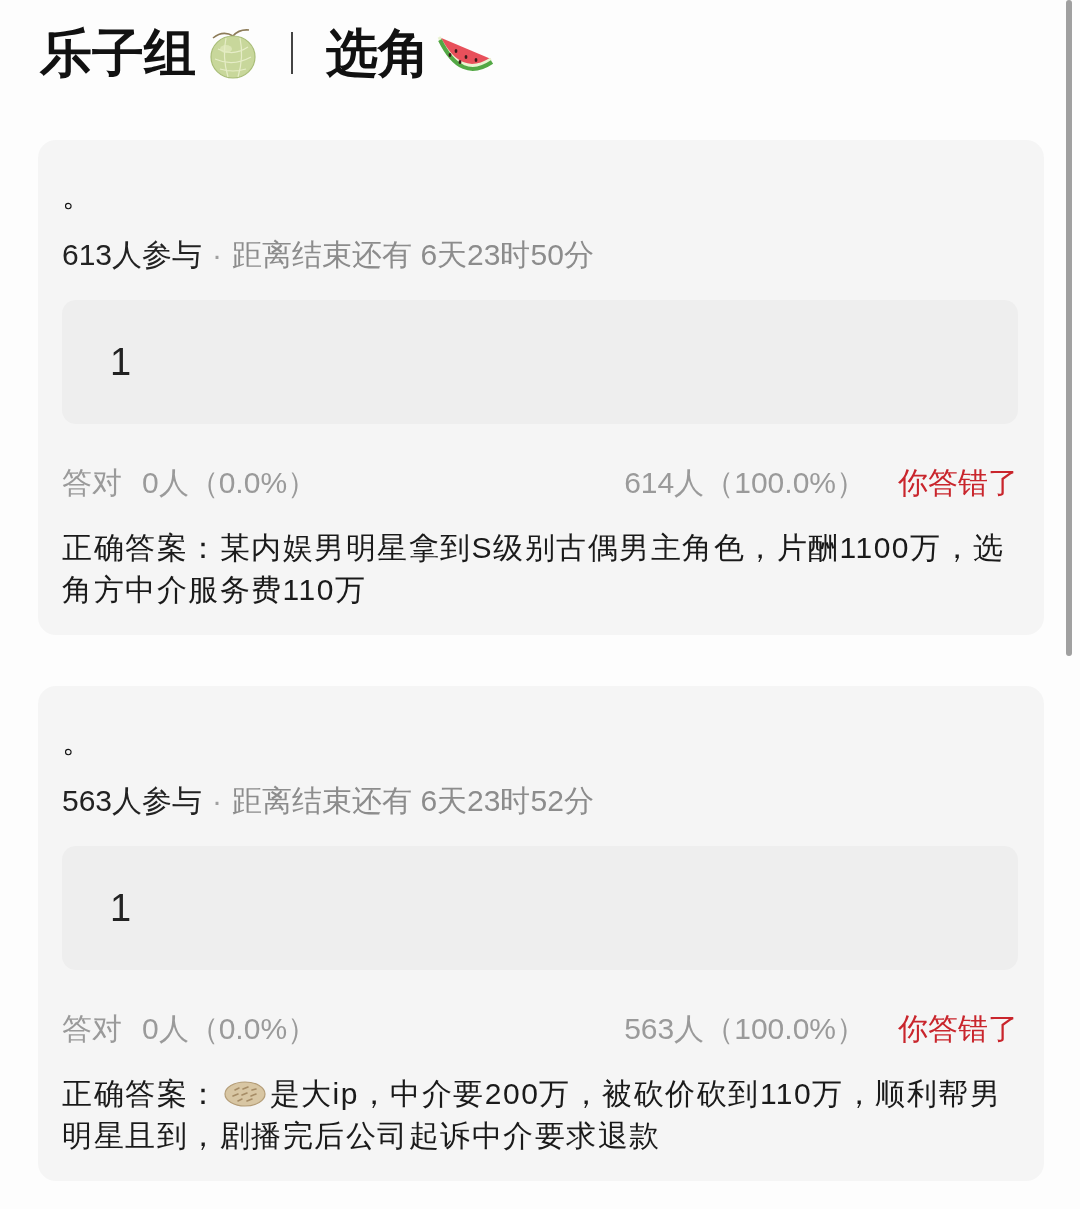 This screenshot has width=1080, height=1209. I want to click on deadline-text: 距离结束还有 6天23时52分, so click(413, 801).